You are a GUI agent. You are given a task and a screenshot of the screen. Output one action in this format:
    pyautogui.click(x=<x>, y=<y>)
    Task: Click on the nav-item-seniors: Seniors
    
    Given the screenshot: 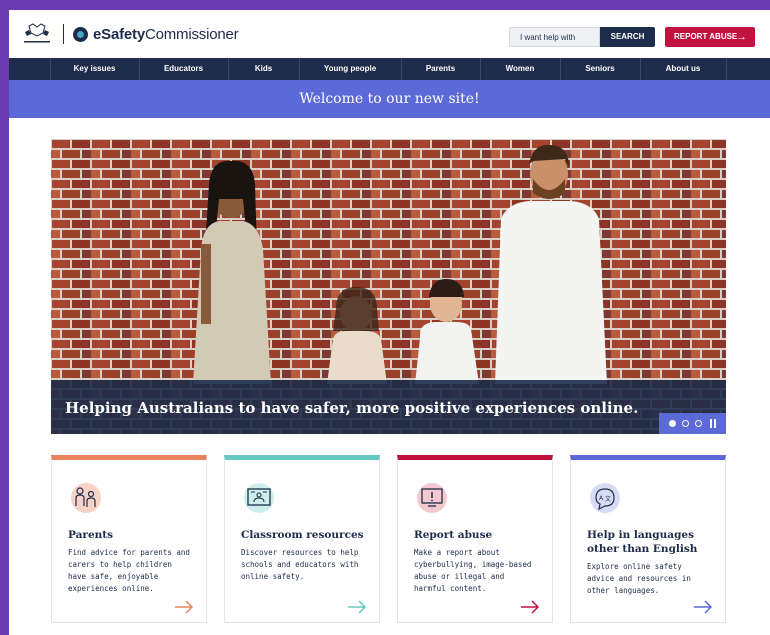 What is the action you would take?
    pyautogui.click(x=600, y=69)
    